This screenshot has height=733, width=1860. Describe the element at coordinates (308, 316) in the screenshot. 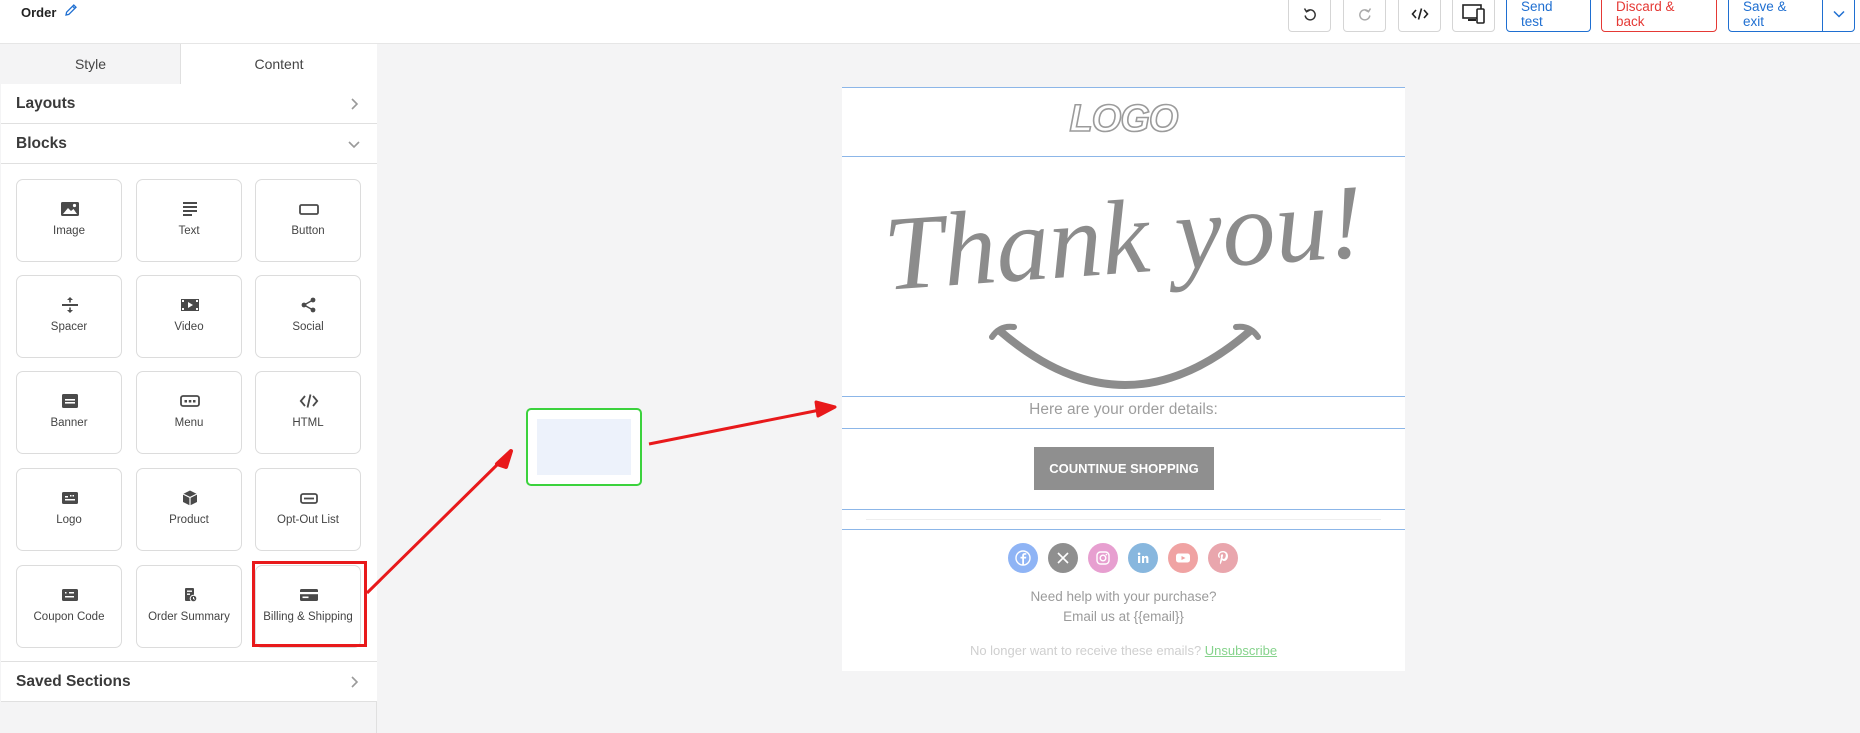

I see `block-social: Social` at that location.